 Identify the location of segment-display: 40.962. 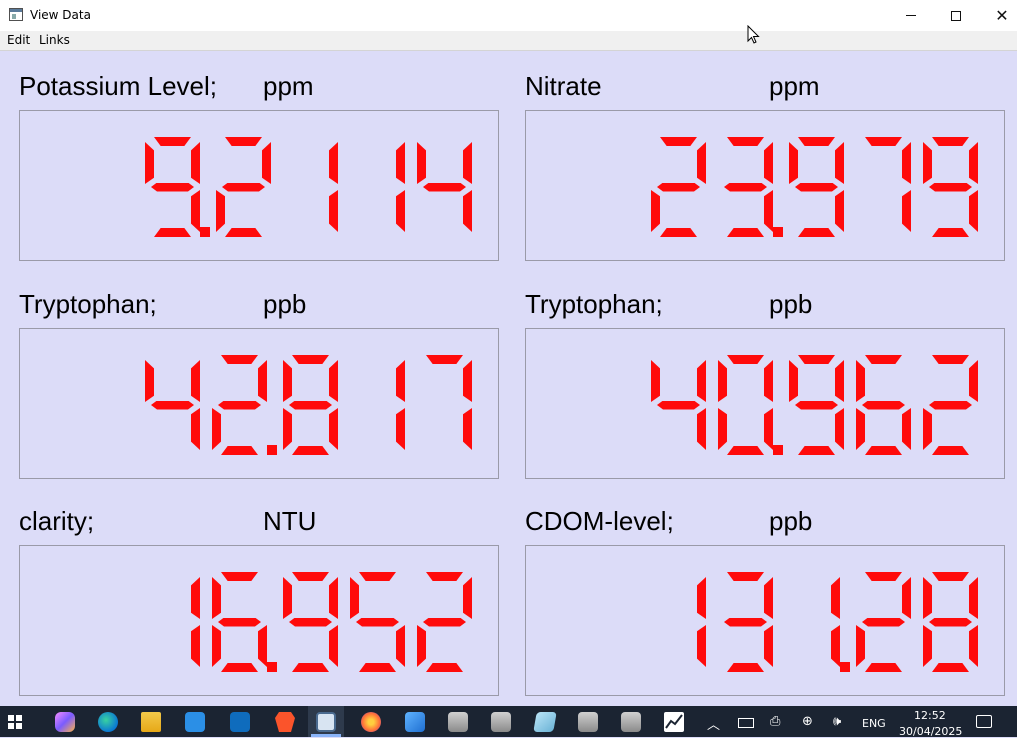
(808, 405).